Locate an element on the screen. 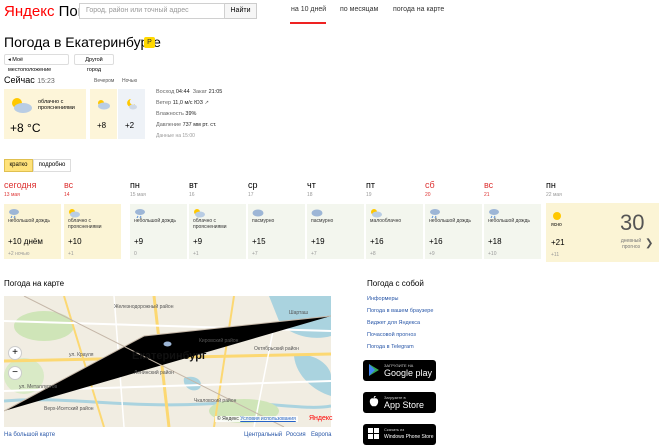 Image resolution: width=659 pixels, height=445 pixels. apple-icon is located at coordinates (374, 401).